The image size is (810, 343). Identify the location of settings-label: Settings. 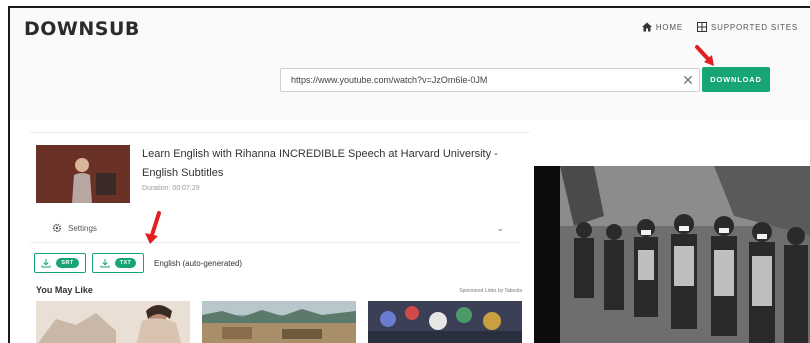
(82, 228).